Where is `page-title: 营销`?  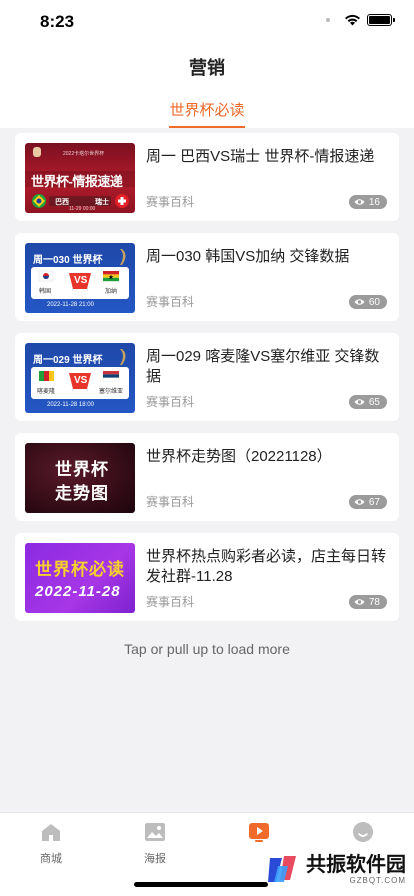
page-title: 营销 is located at coordinates (207, 68).